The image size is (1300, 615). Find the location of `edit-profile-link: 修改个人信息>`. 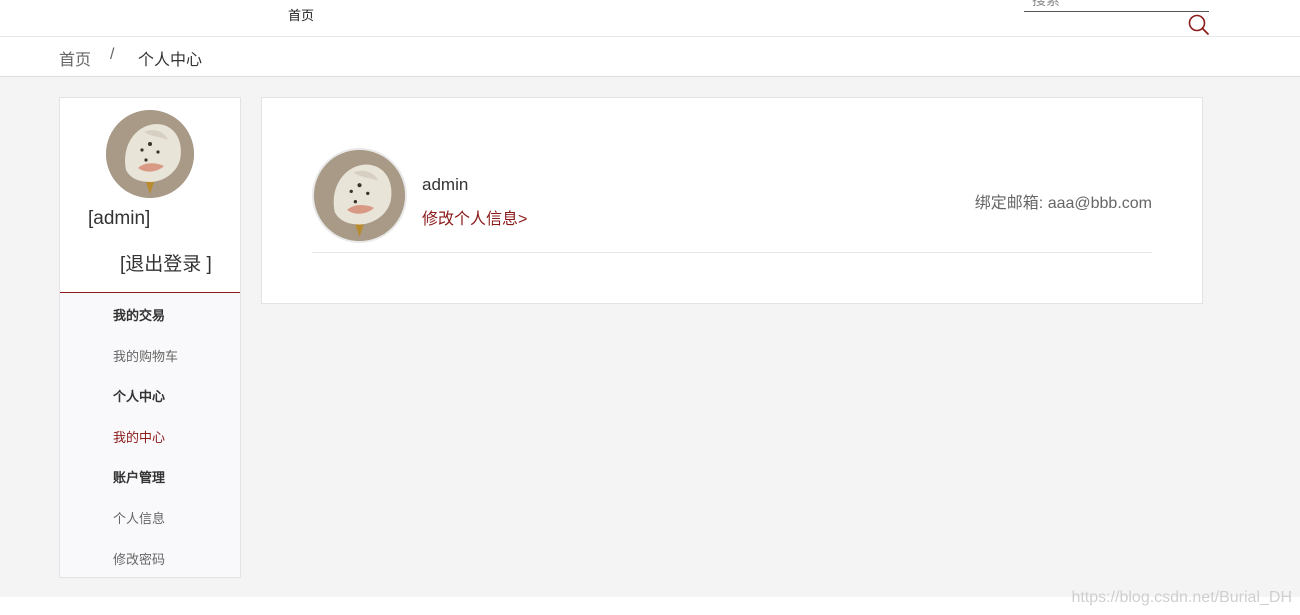

edit-profile-link: 修改个人信息> is located at coordinates (474, 217).